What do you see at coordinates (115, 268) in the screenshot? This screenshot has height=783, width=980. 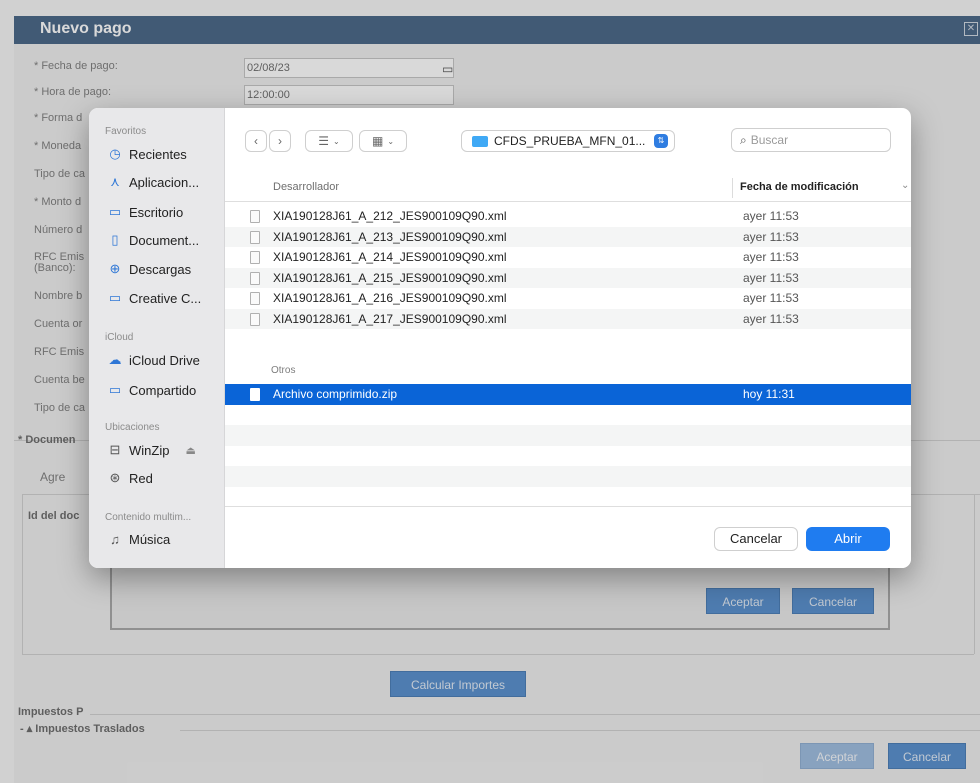 I see `download-icon: ⊕` at bounding box center [115, 268].